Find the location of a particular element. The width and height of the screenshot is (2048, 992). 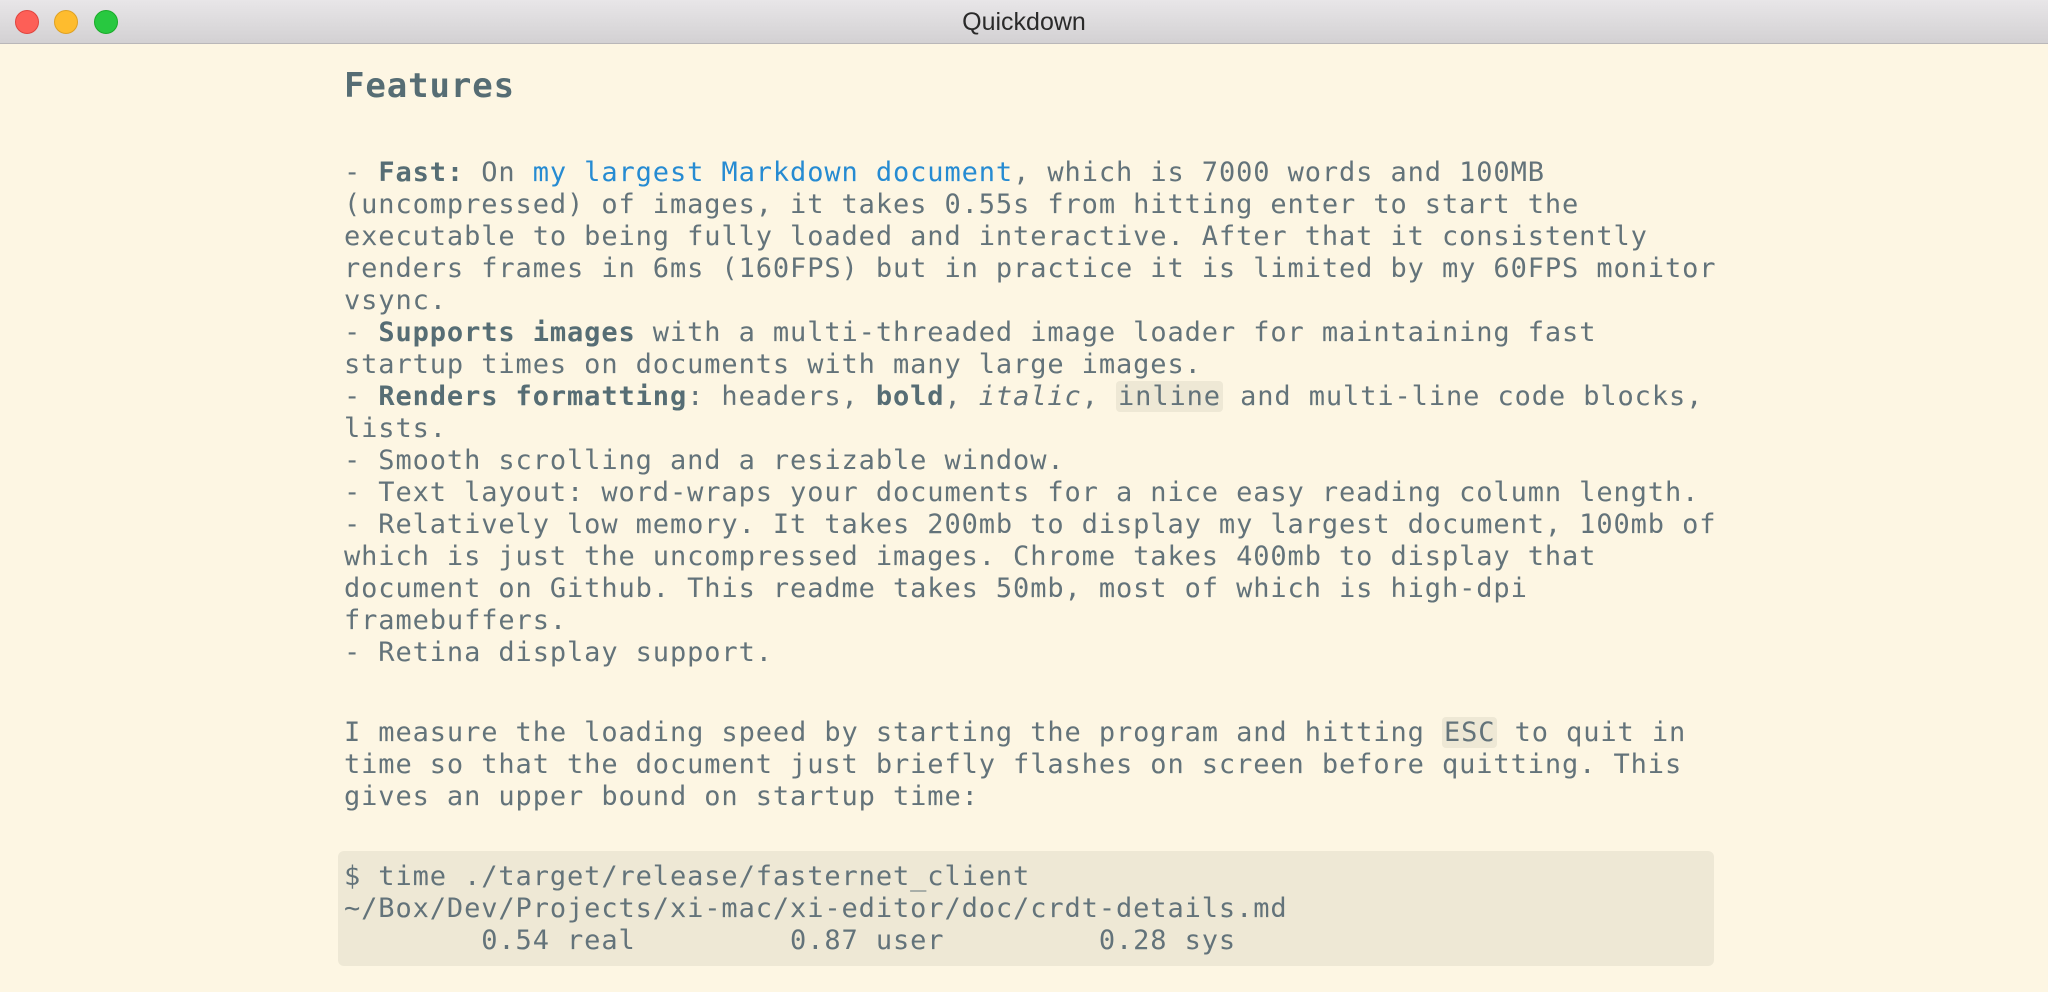

text-line: framebuffers. is located at coordinates (1030, 621).